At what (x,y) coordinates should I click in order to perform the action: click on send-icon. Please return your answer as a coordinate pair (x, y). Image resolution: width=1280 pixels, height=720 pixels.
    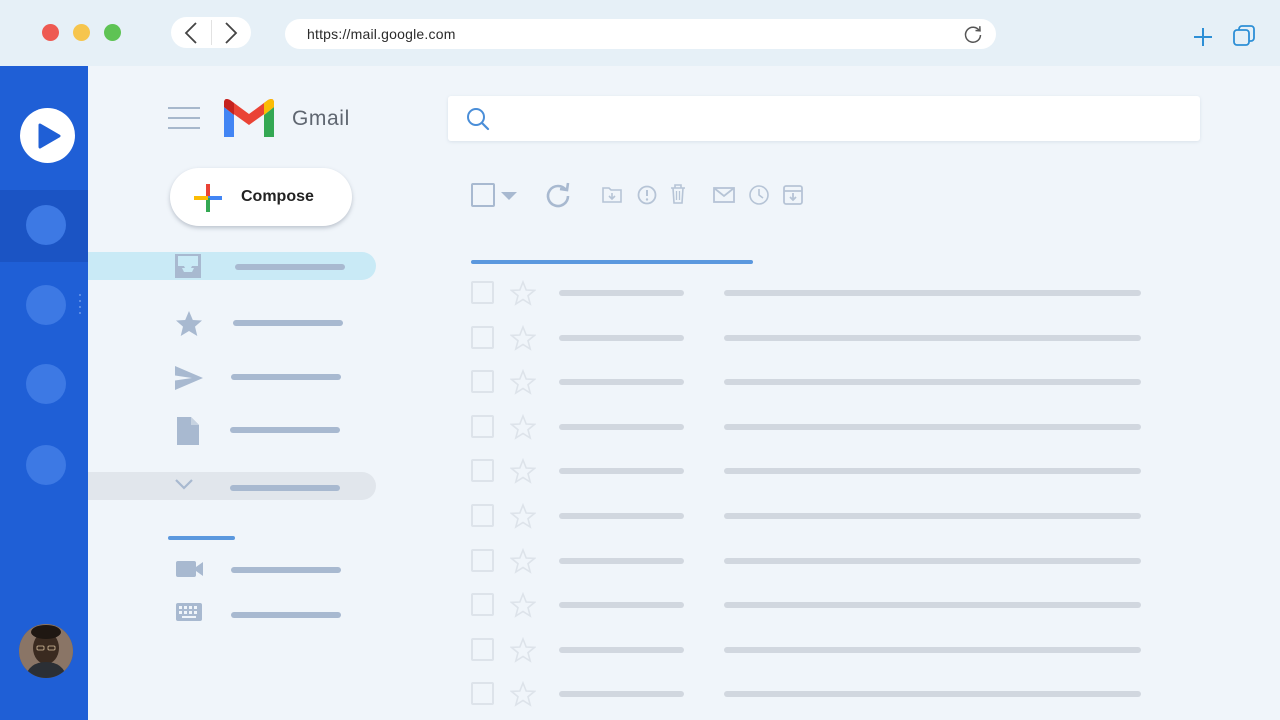
    Looking at the image, I should click on (189, 378).